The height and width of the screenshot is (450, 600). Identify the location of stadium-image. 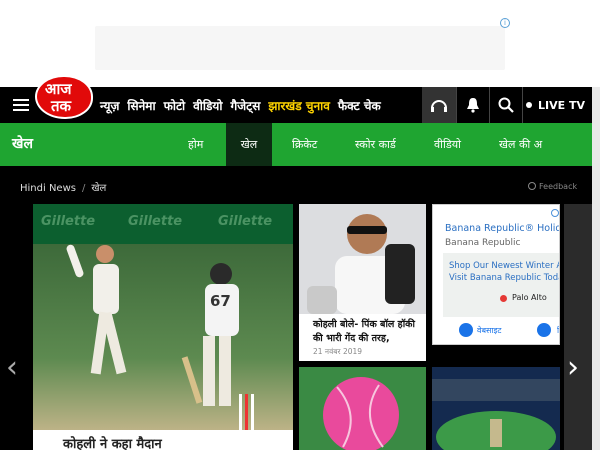
(496, 408).